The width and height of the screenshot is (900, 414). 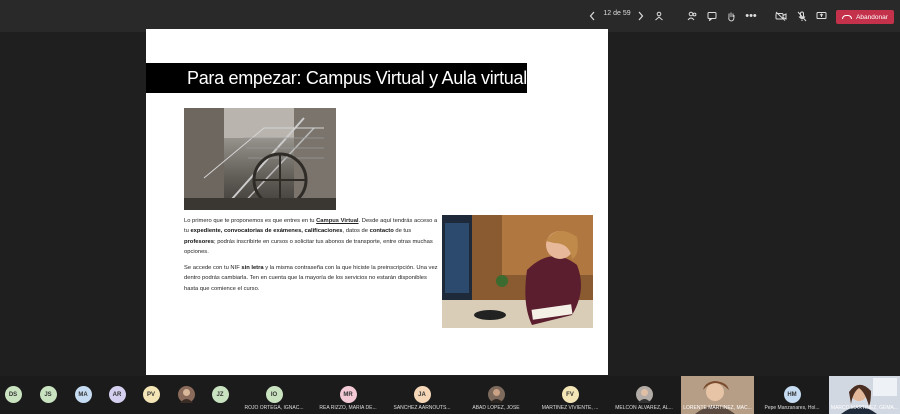 I want to click on people-sync-button, so click(x=659, y=16).